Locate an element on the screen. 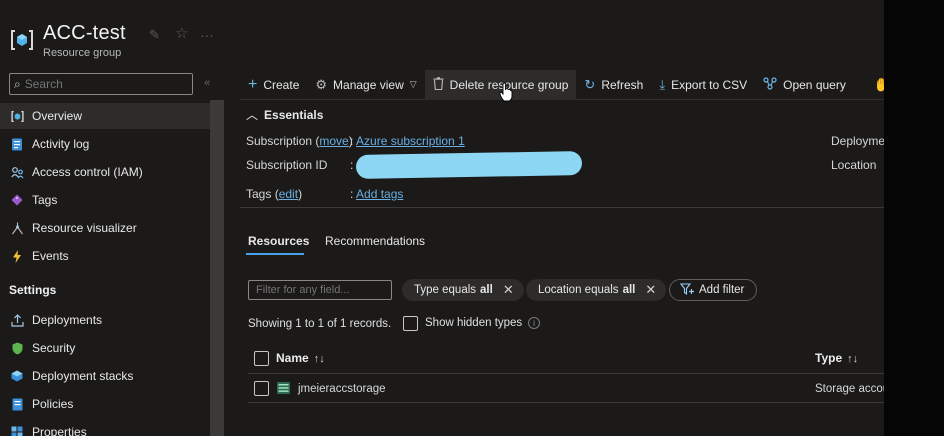 This screenshot has width=944, height=436. properties-icon is located at coordinates (17, 430).